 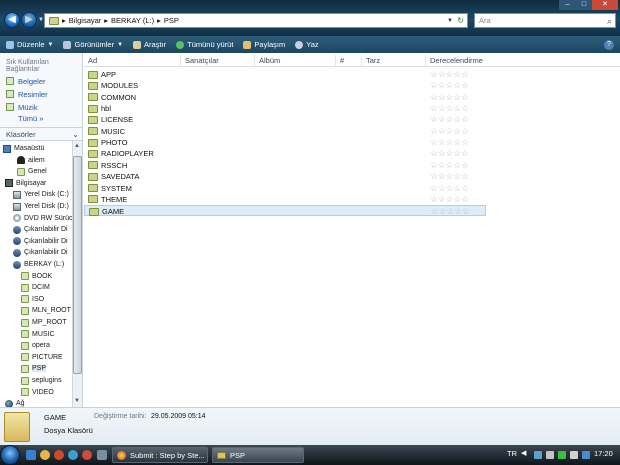 I want to click on tree-item: Ağ, so click(x=15, y=402).